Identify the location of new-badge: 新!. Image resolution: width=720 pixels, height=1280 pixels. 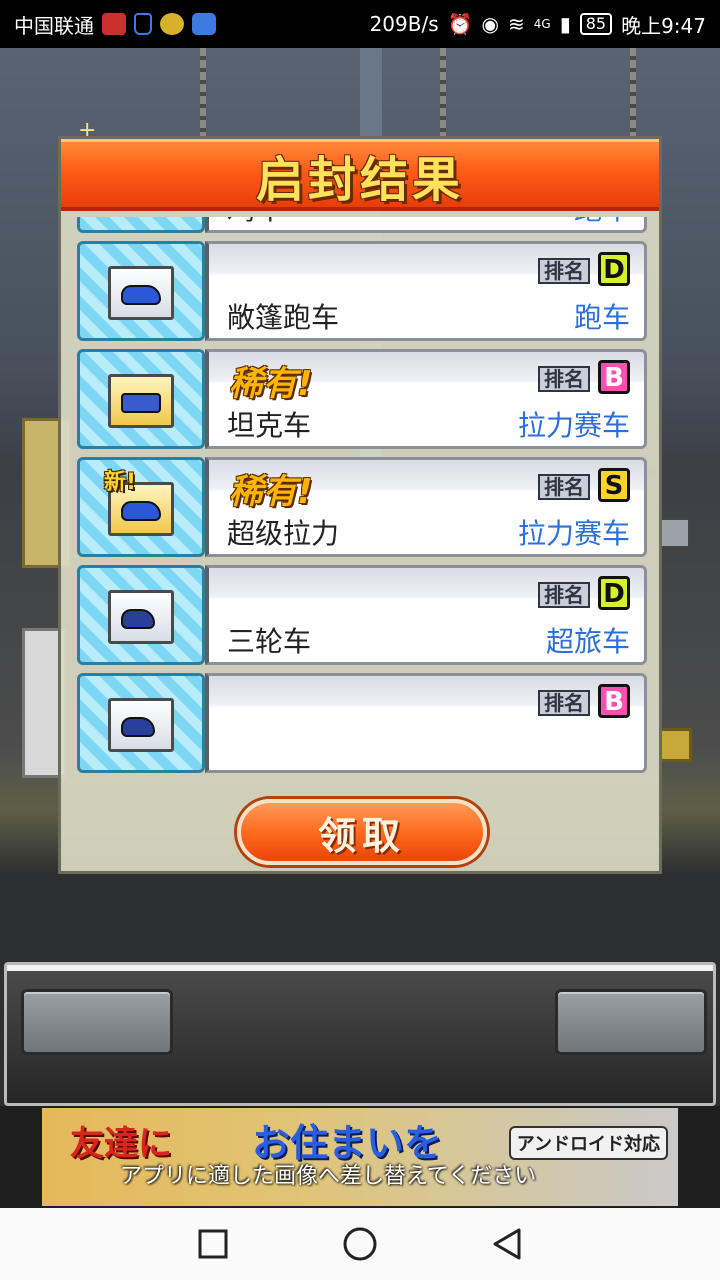
(120, 482).